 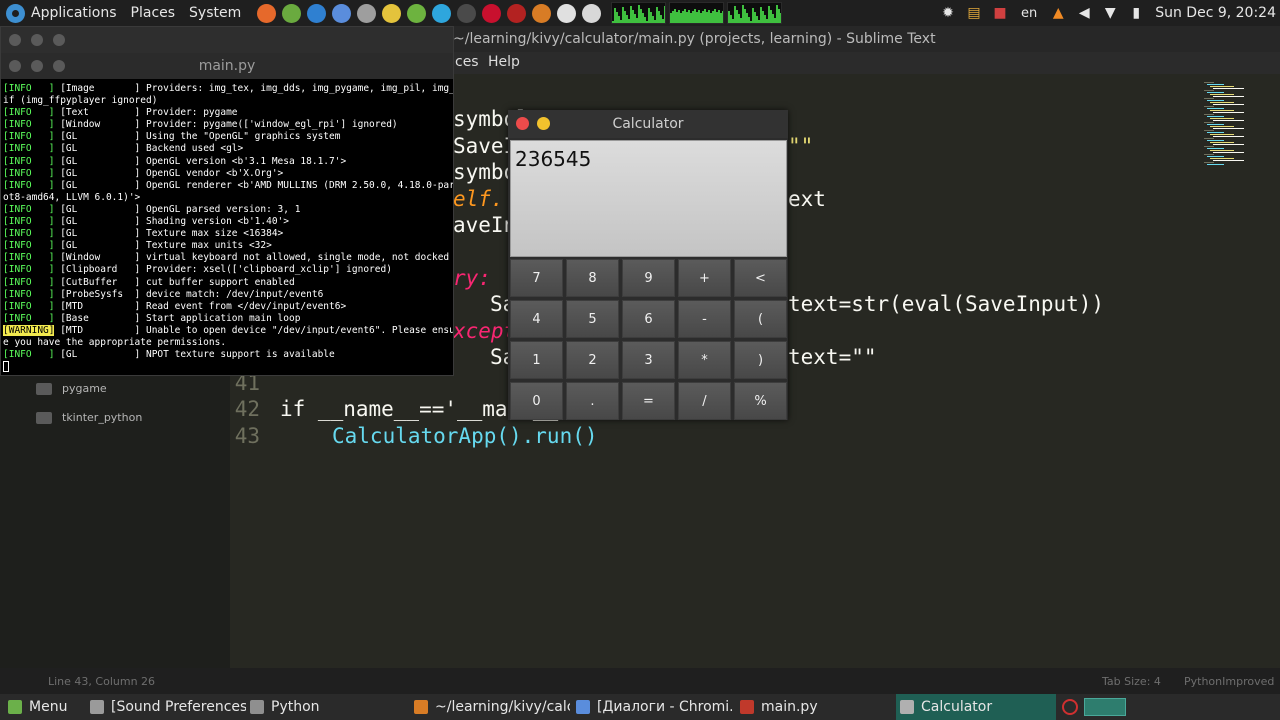 I want to click on calculator-window: Calculator 236545 7 8 9 + <4 5 6-(1 2 3 *) 0. = /%, so click(x=648, y=265).